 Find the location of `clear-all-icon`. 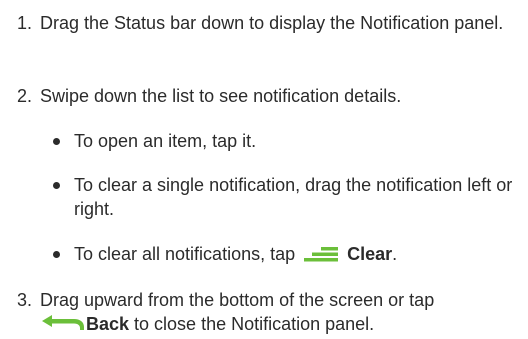

clear-all-icon is located at coordinates (321, 254).